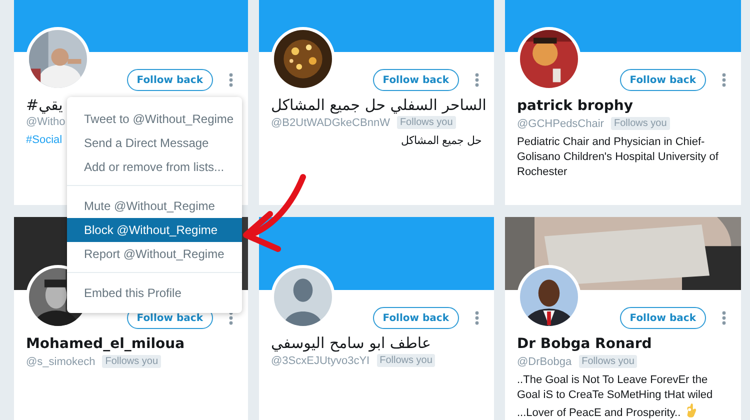 The height and width of the screenshot is (420, 750). Describe the element at coordinates (575, 106) in the screenshot. I see `profile-name: patrick brophy` at that location.